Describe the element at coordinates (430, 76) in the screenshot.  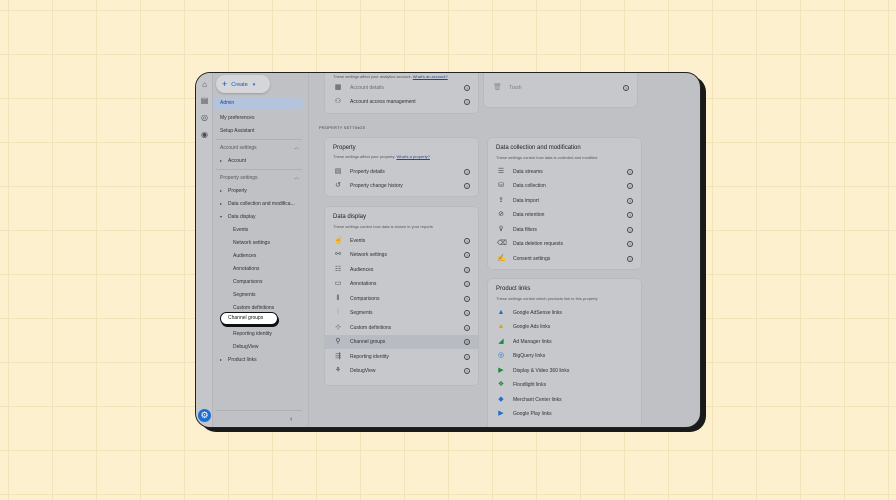
I see `whats-an-account-link: What's an account?` at that location.